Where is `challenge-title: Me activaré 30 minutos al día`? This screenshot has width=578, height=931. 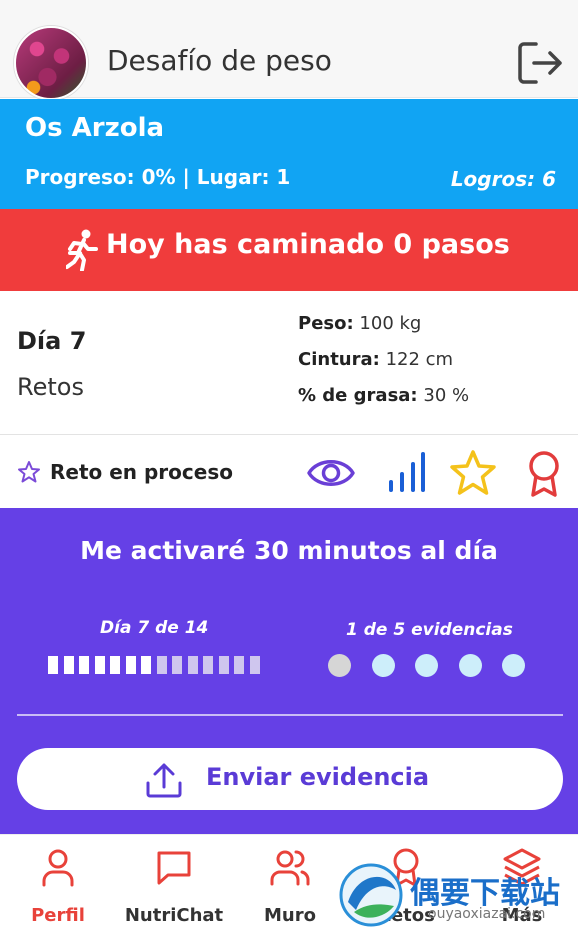 challenge-title: Me activaré 30 minutos al día is located at coordinates (289, 550).